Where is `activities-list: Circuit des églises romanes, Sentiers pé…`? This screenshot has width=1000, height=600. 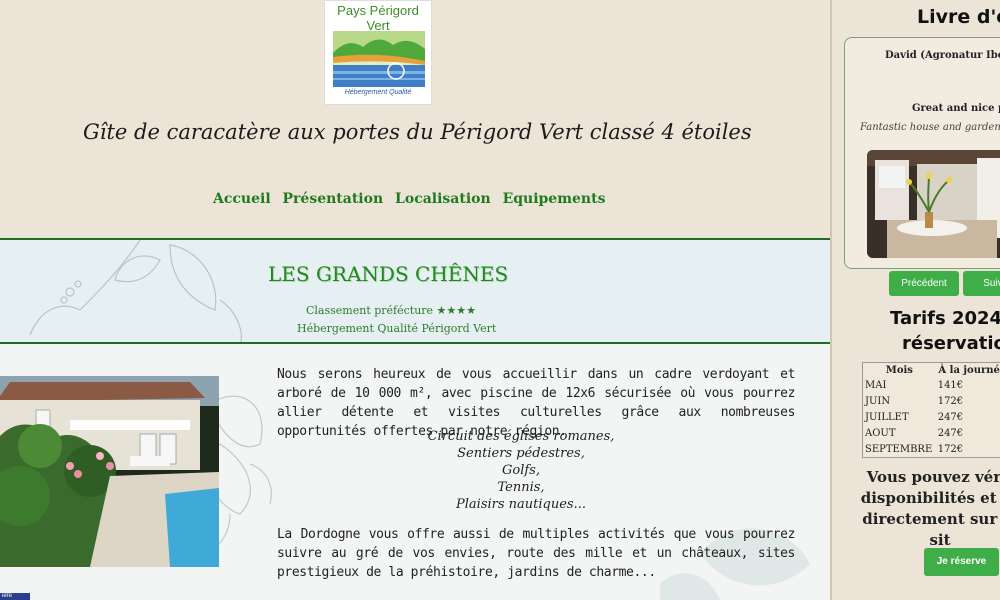
activities-list: Circuit des églises romanes, Sentiers pé… is located at coordinates (521, 470).